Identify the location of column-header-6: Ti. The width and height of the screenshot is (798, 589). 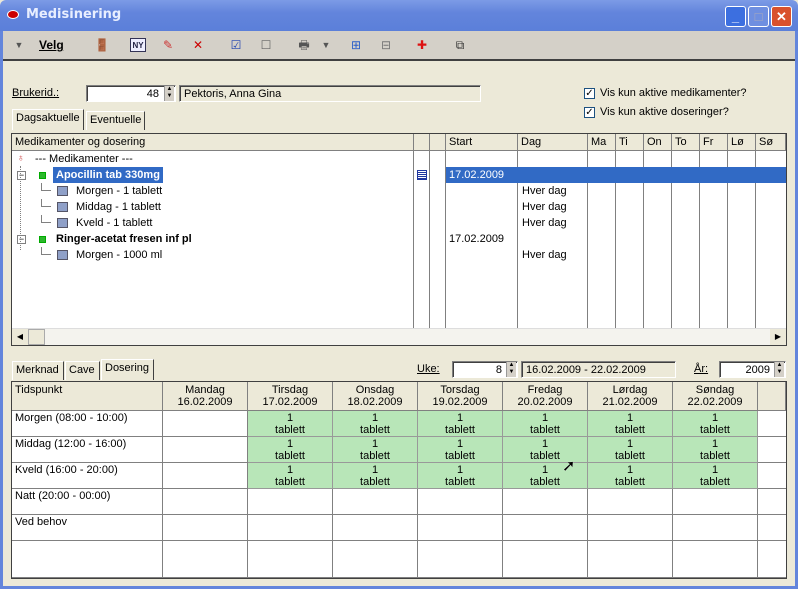
(630, 142).